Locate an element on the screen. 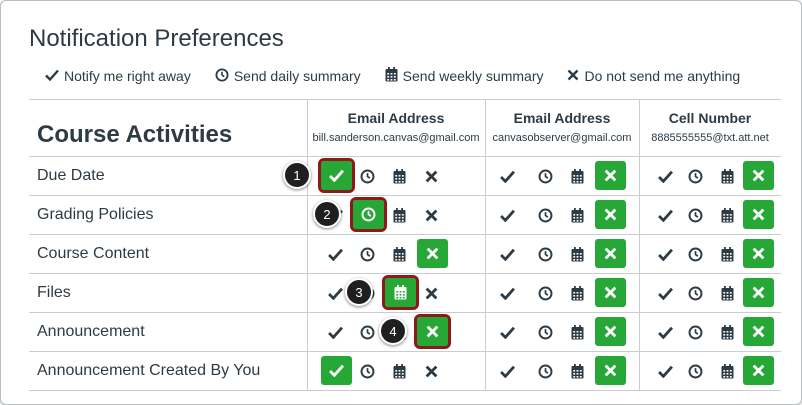 This screenshot has height=405, width=802. table-row: Announcement Created By You is located at coordinates (405, 371).